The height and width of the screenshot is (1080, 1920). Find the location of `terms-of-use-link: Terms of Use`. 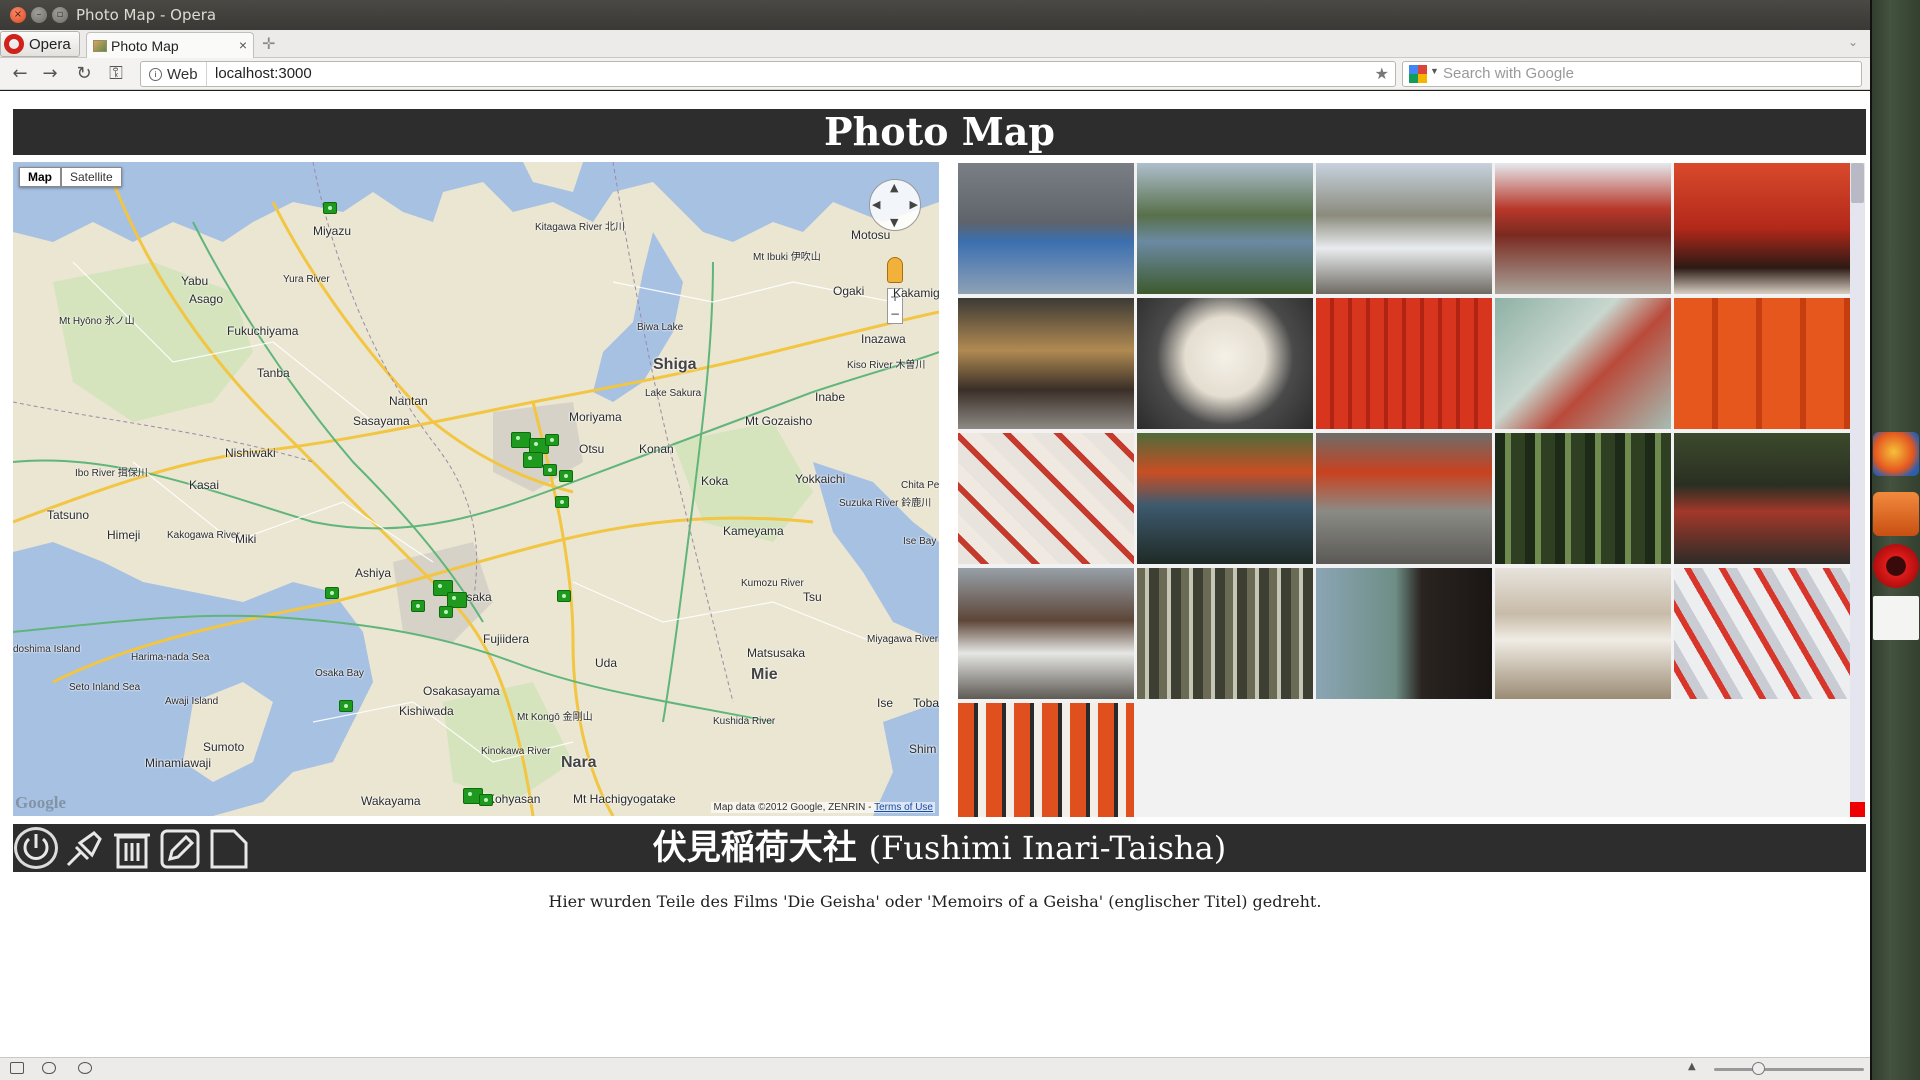

terms-of-use-link: Terms of Use is located at coordinates (903, 807).